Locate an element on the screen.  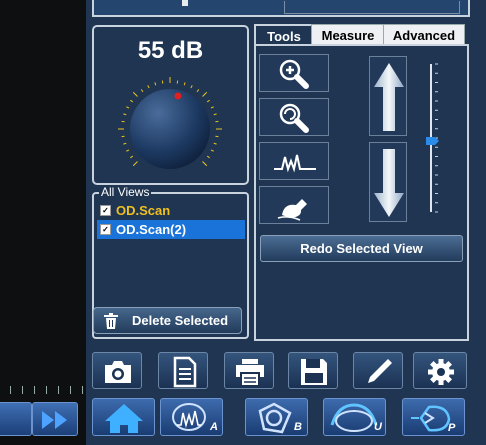
gain-panel: 55 dB is located at coordinates (170, 105).